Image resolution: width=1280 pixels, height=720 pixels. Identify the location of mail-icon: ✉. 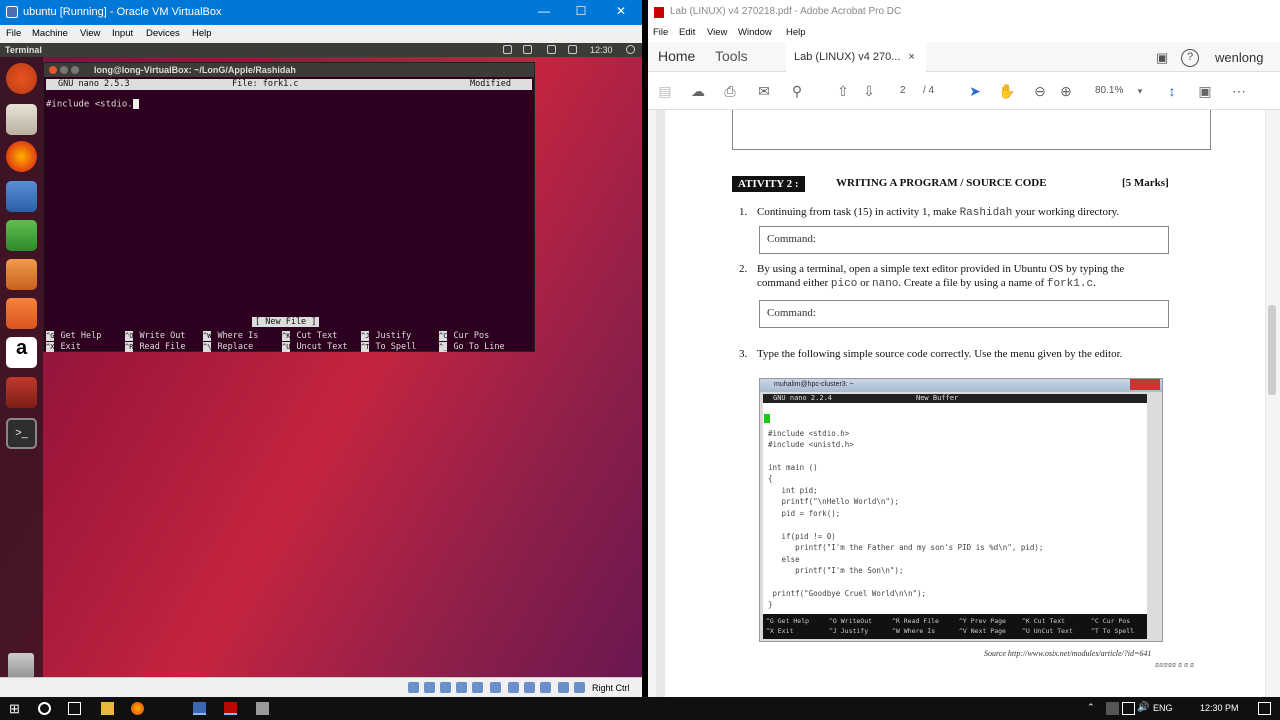
(764, 91).